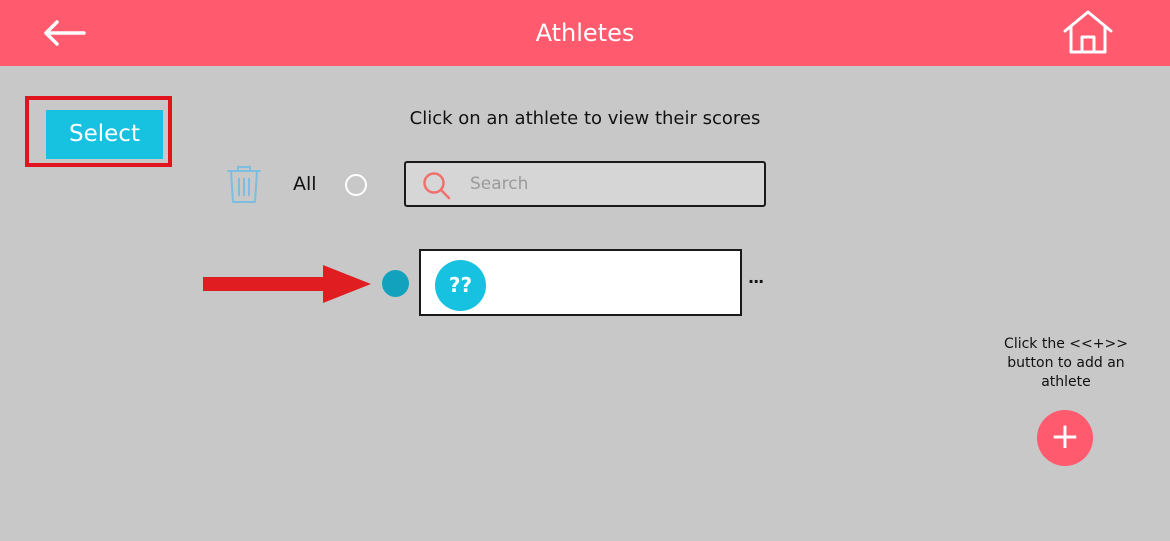  I want to click on athlete-select-radio, so click(395, 283).